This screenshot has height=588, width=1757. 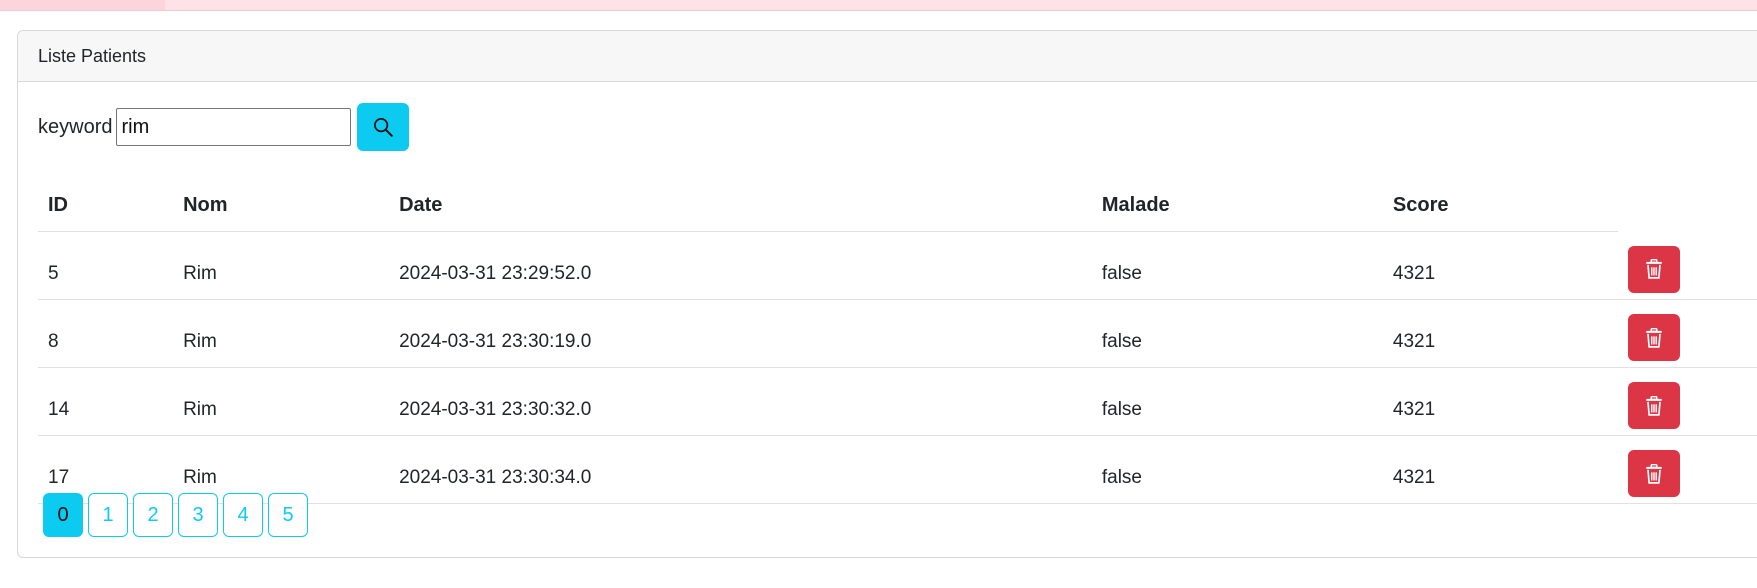 I want to click on cell-date: 2024-03-31 23:30:32.0, so click(x=740, y=401).